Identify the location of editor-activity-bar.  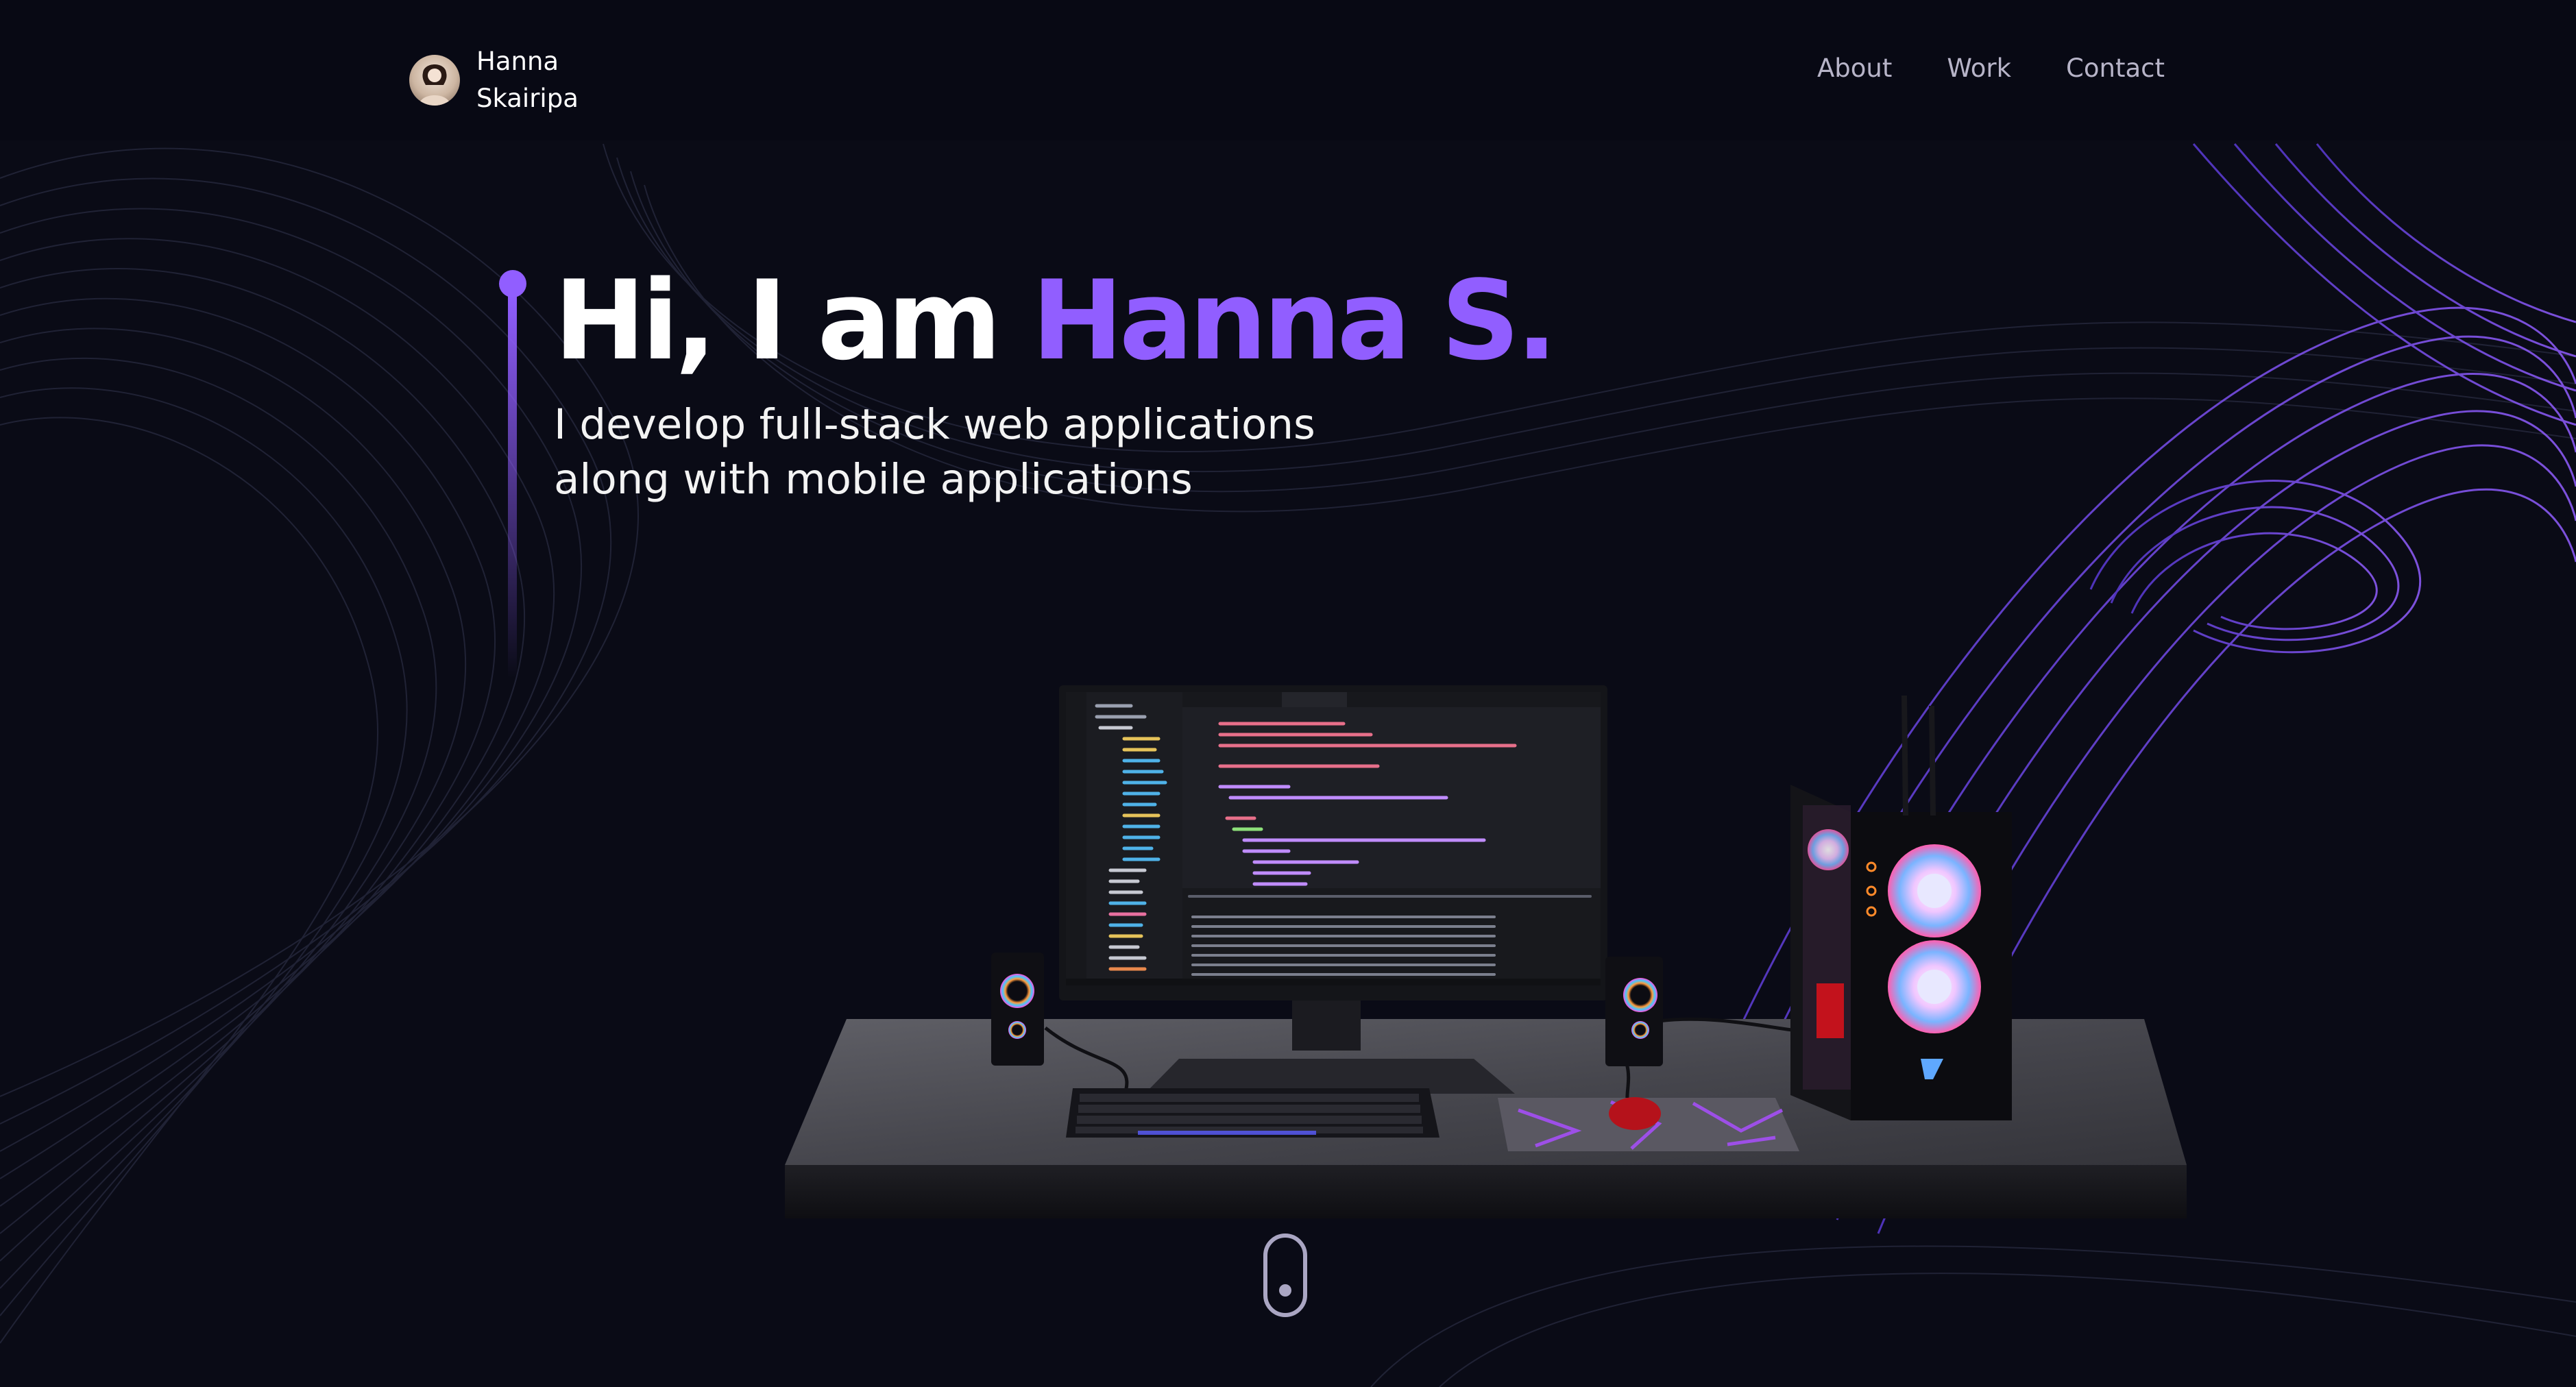
(1076, 838).